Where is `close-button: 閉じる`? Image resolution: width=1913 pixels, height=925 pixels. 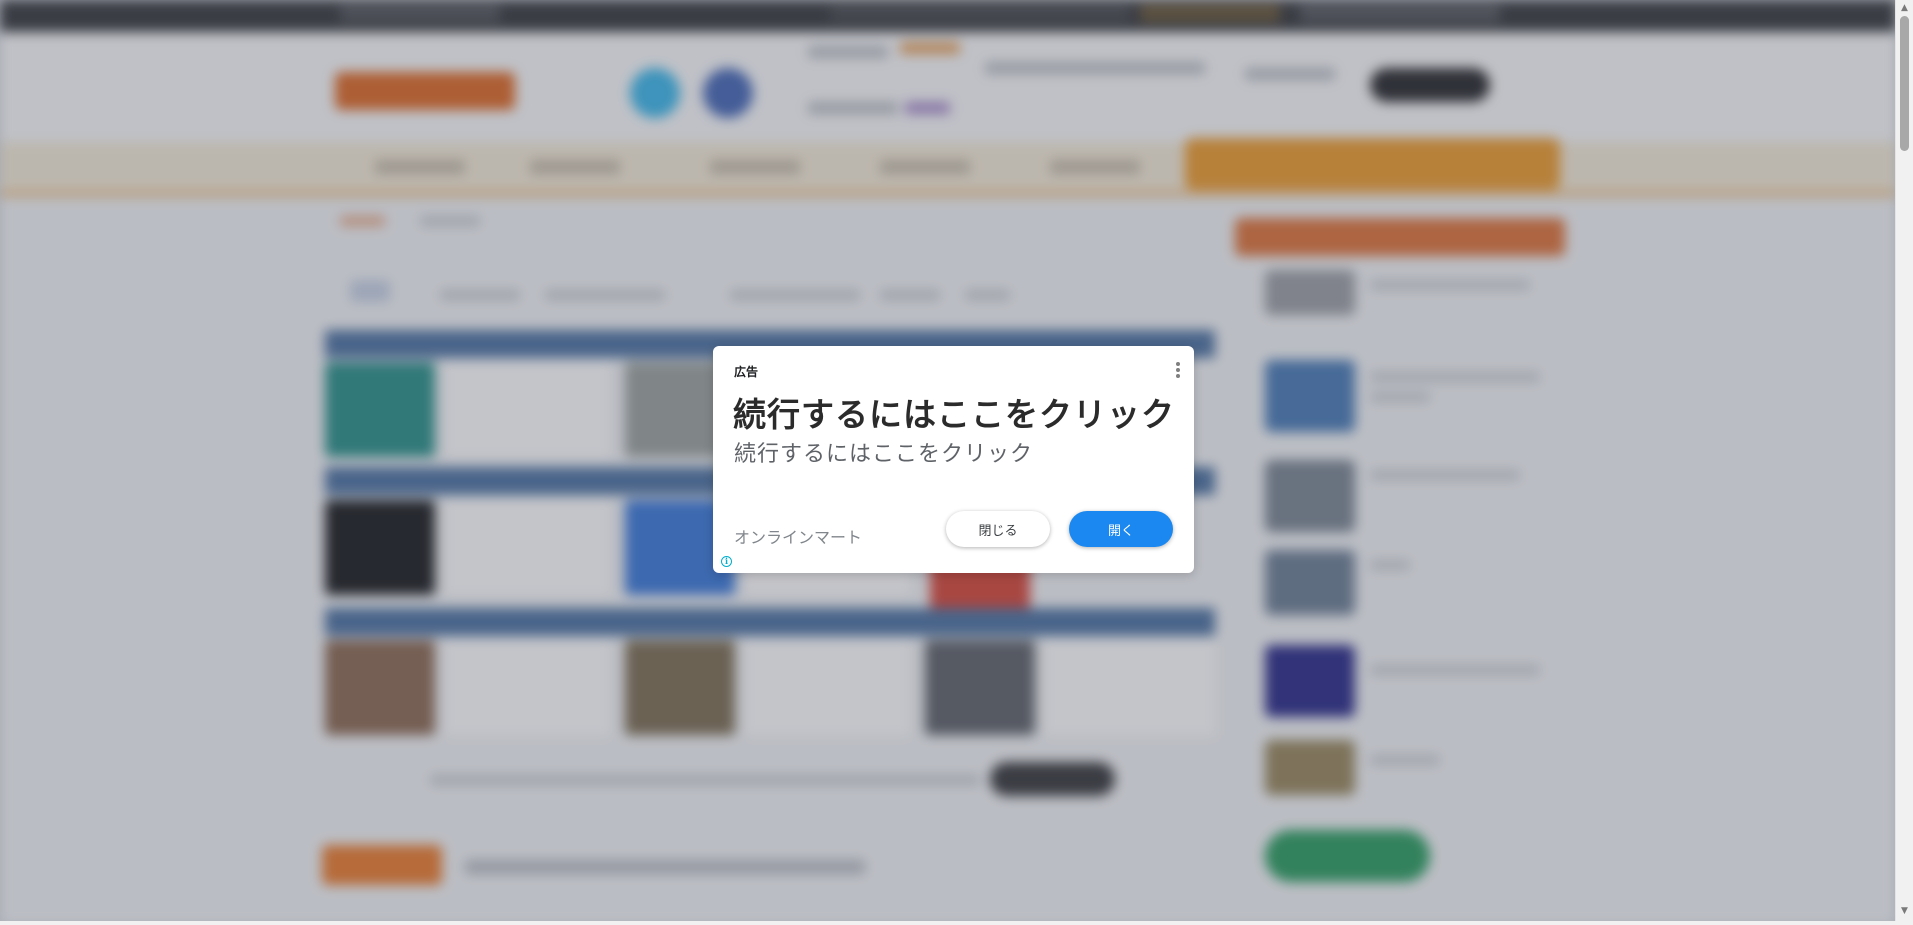
close-button: 閉じる is located at coordinates (998, 529).